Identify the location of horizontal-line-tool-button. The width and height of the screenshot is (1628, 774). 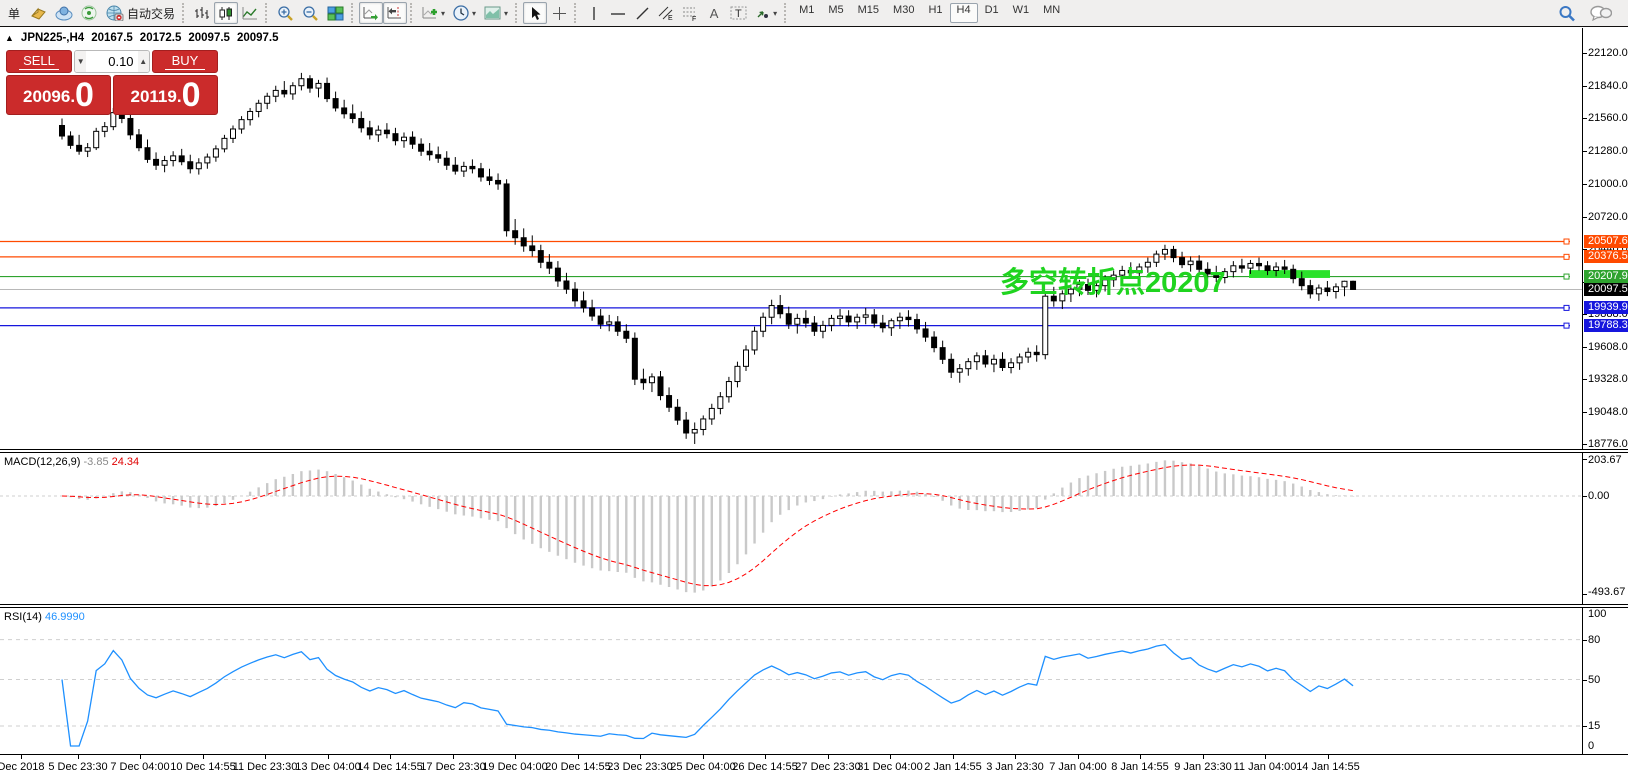
(618, 13).